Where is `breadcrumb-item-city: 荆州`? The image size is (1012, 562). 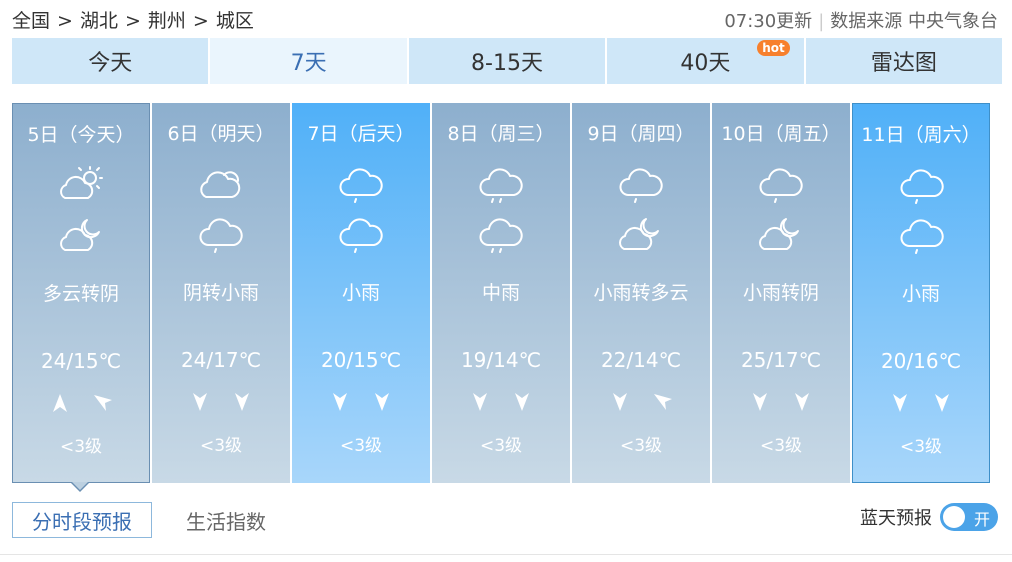
breadcrumb-item-city: 荆州 is located at coordinates (167, 19).